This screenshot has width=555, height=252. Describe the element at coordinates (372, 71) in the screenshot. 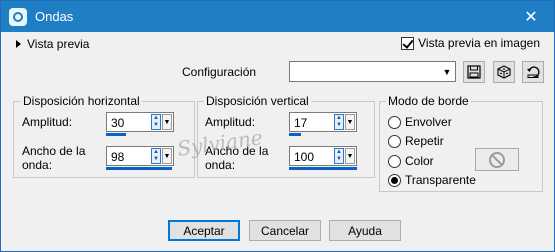

I see `config-select: ▼` at that location.